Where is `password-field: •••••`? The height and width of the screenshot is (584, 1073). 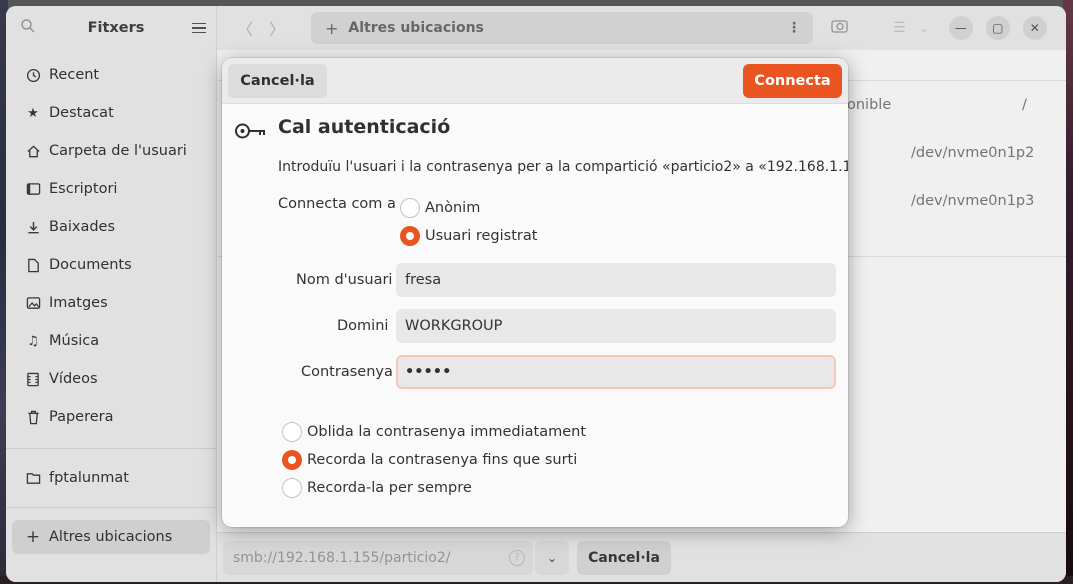 password-field: ••••• is located at coordinates (616, 372).